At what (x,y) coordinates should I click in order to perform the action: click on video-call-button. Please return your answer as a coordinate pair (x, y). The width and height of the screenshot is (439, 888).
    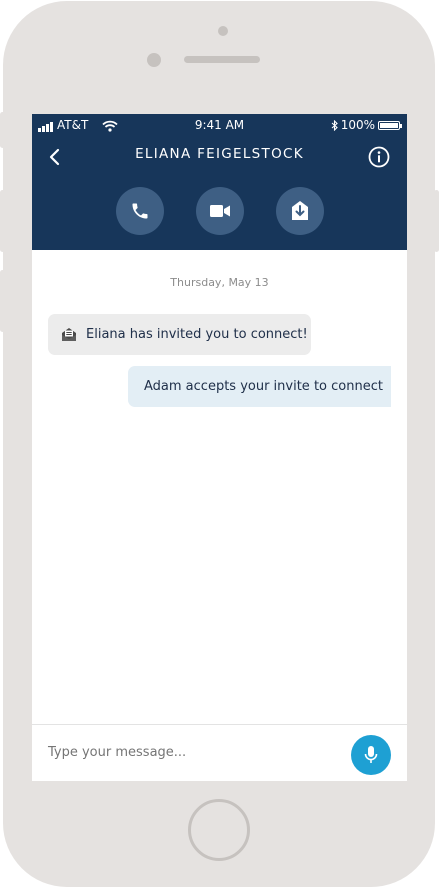
    Looking at the image, I should click on (220, 211).